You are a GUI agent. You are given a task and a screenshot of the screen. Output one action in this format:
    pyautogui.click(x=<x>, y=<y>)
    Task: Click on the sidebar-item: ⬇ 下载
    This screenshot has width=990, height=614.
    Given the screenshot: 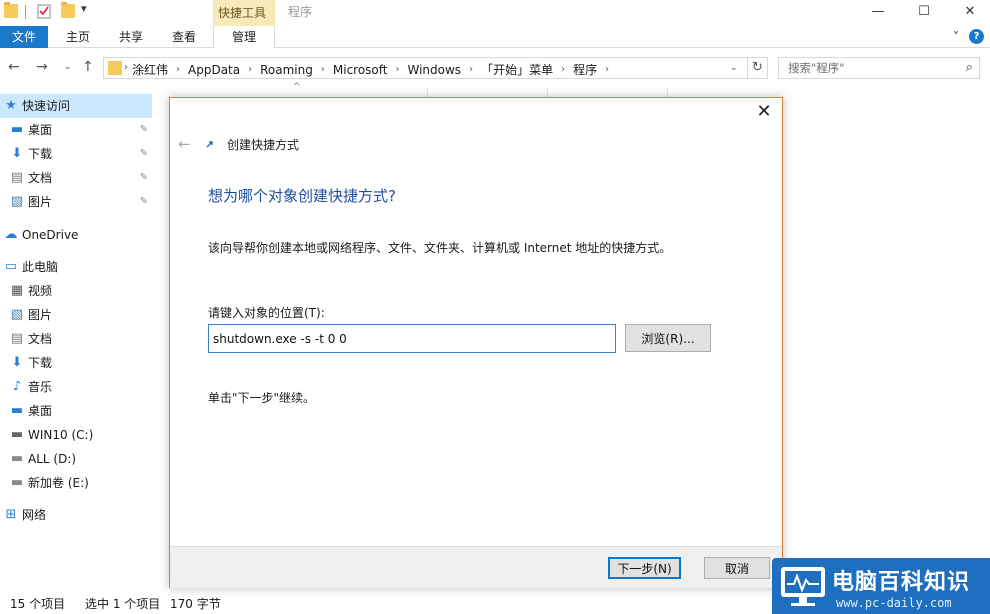 What is the action you would take?
    pyautogui.click(x=76, y=363)
    